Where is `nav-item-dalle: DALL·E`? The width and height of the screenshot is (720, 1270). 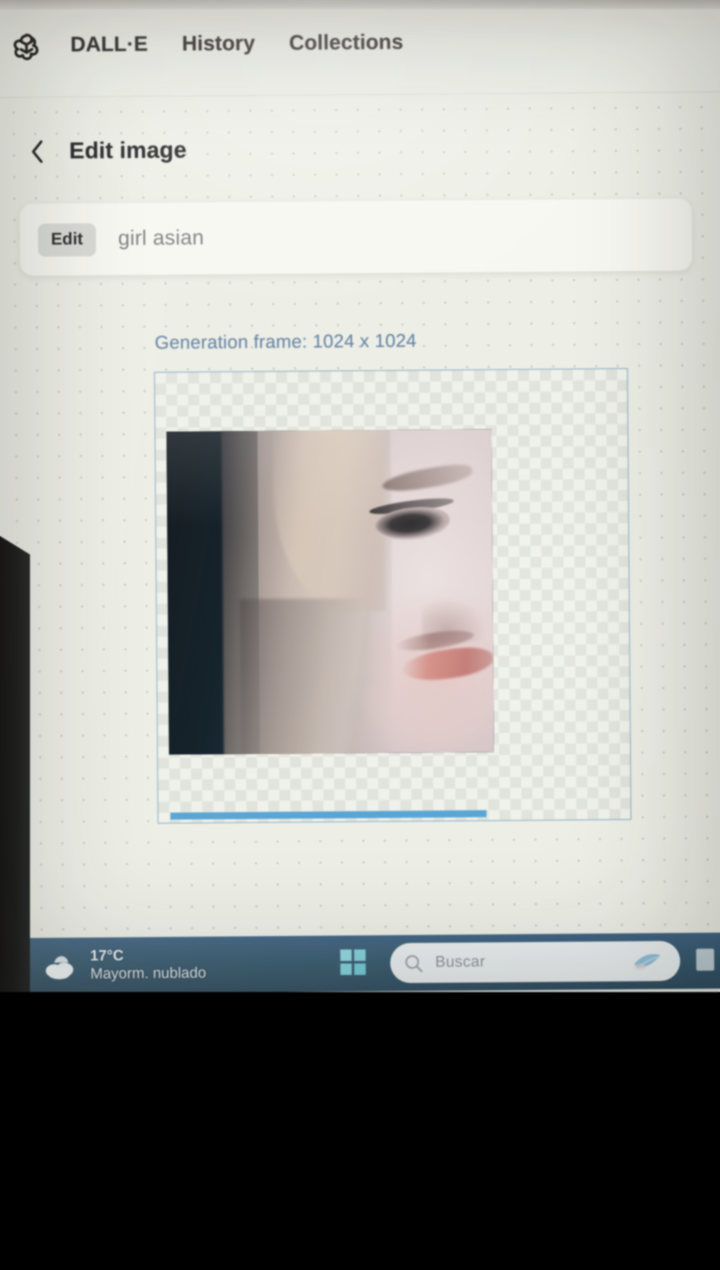 nav-item-dalle: DALL·E is located at coordinates (109, 44).